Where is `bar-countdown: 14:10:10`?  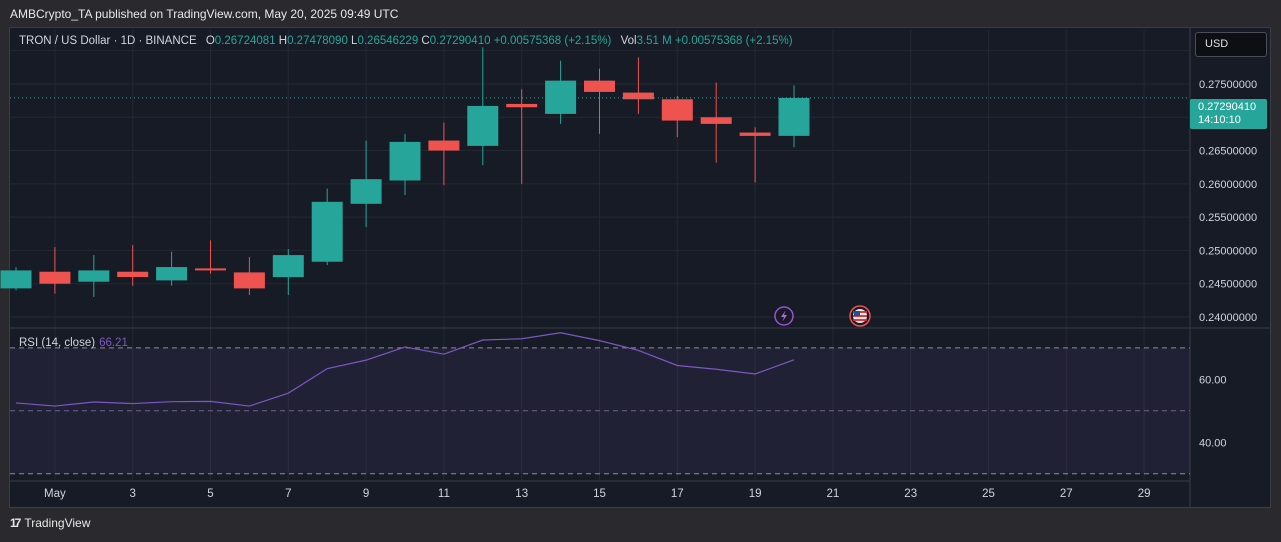
bar-countdown: 14:10:10 is located at coordinates (1219, 120).